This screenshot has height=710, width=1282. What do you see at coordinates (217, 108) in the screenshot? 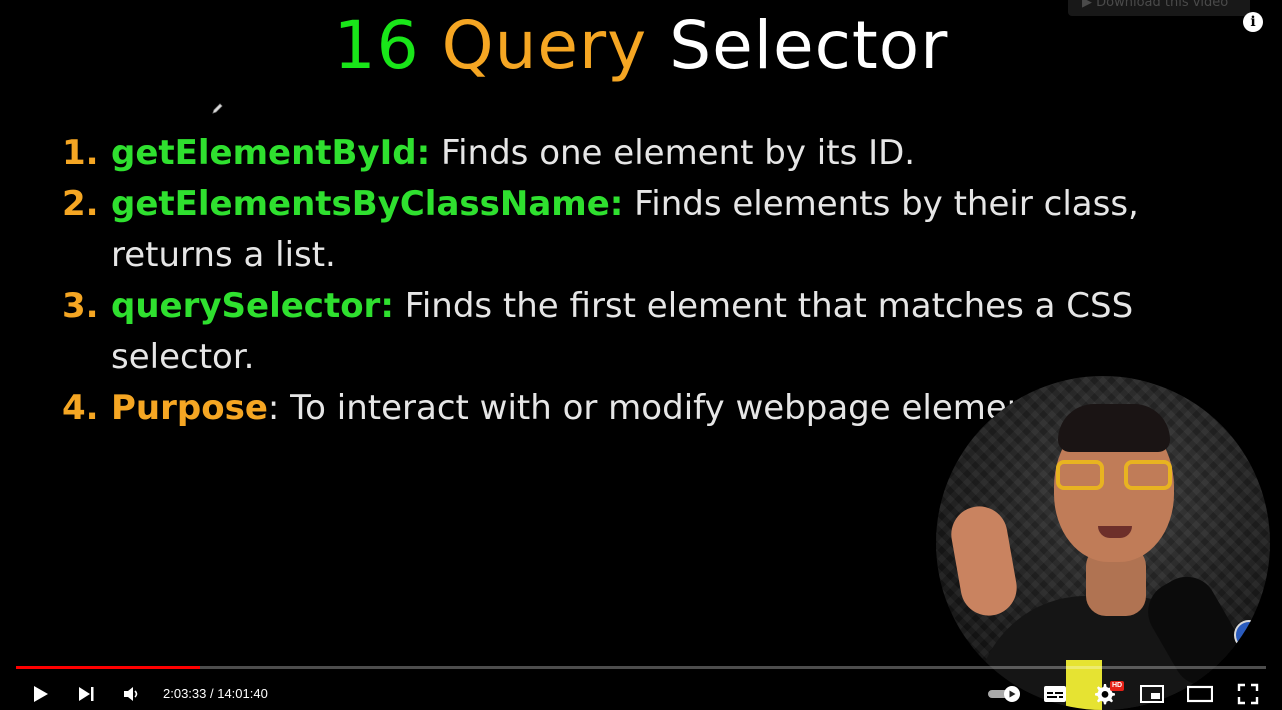
I see `pen-cursor-icon` at bounding box center [217, 108].